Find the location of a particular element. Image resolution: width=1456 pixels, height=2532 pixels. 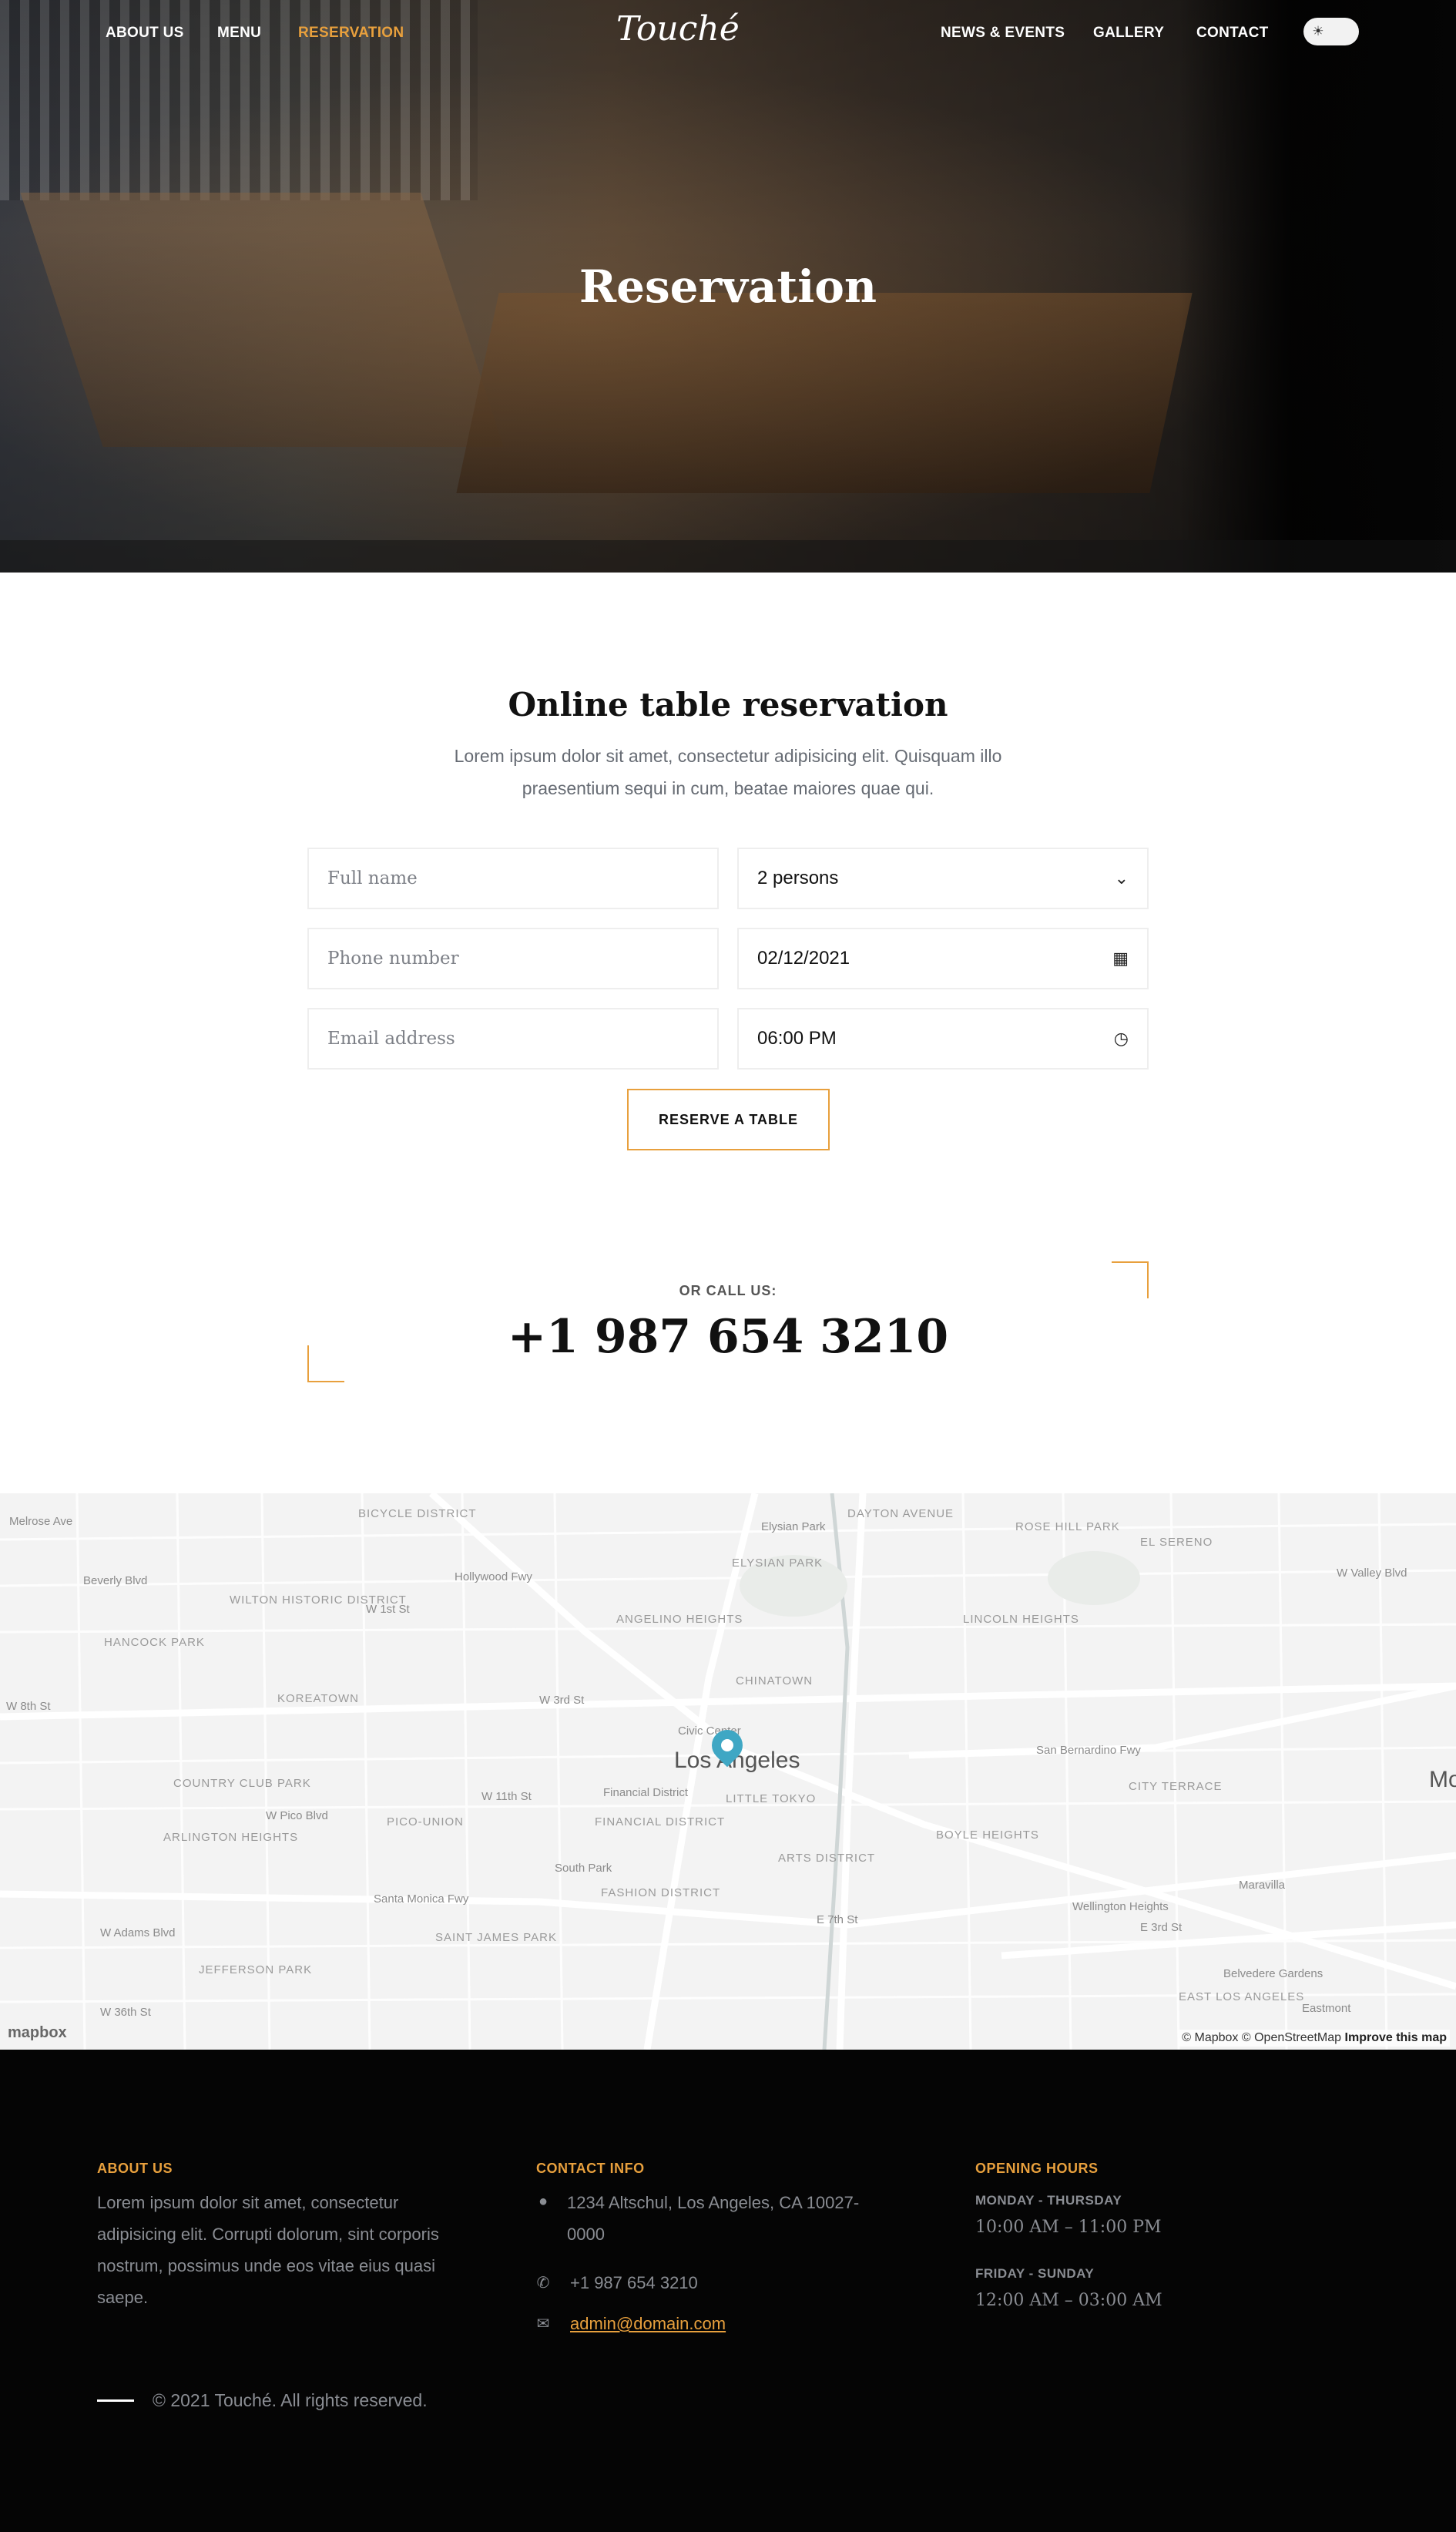

map-label: COUNTRY CLUB PARK is located at coordinates (242, 1783).